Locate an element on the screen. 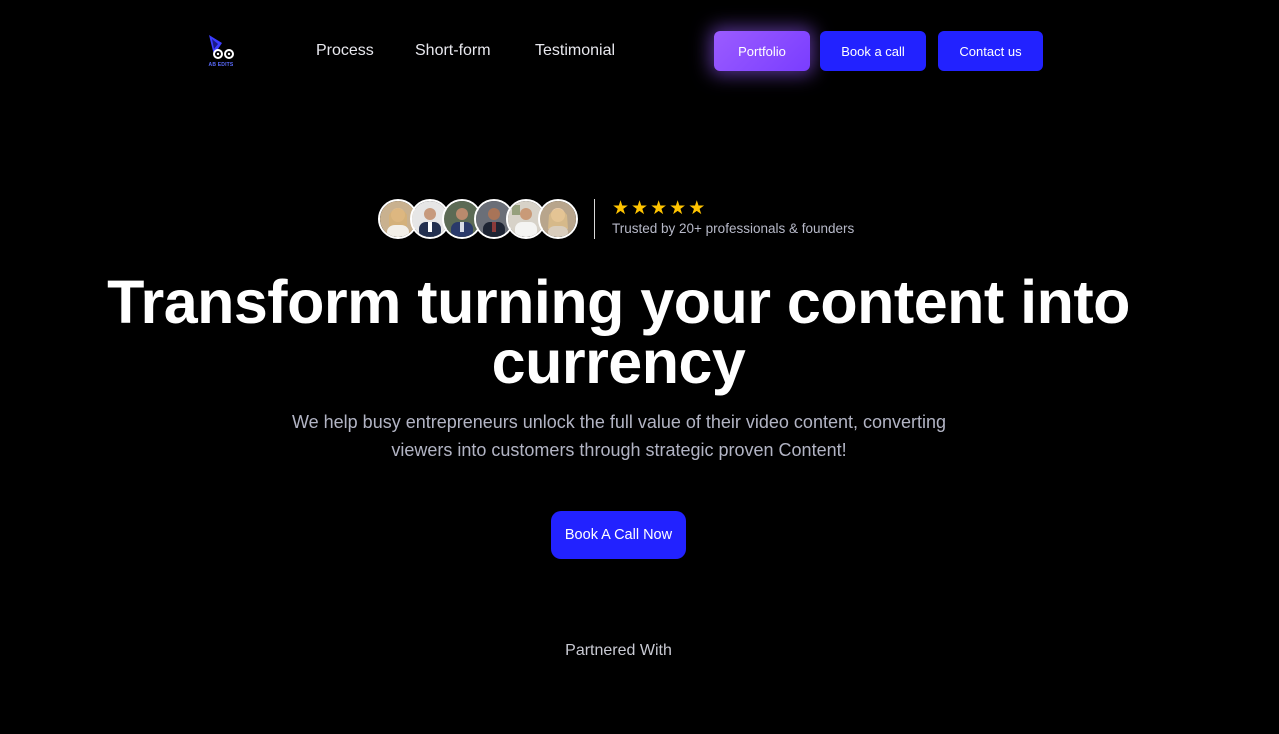  ab-edits-logo-icon is located at coordinates (221, 47).